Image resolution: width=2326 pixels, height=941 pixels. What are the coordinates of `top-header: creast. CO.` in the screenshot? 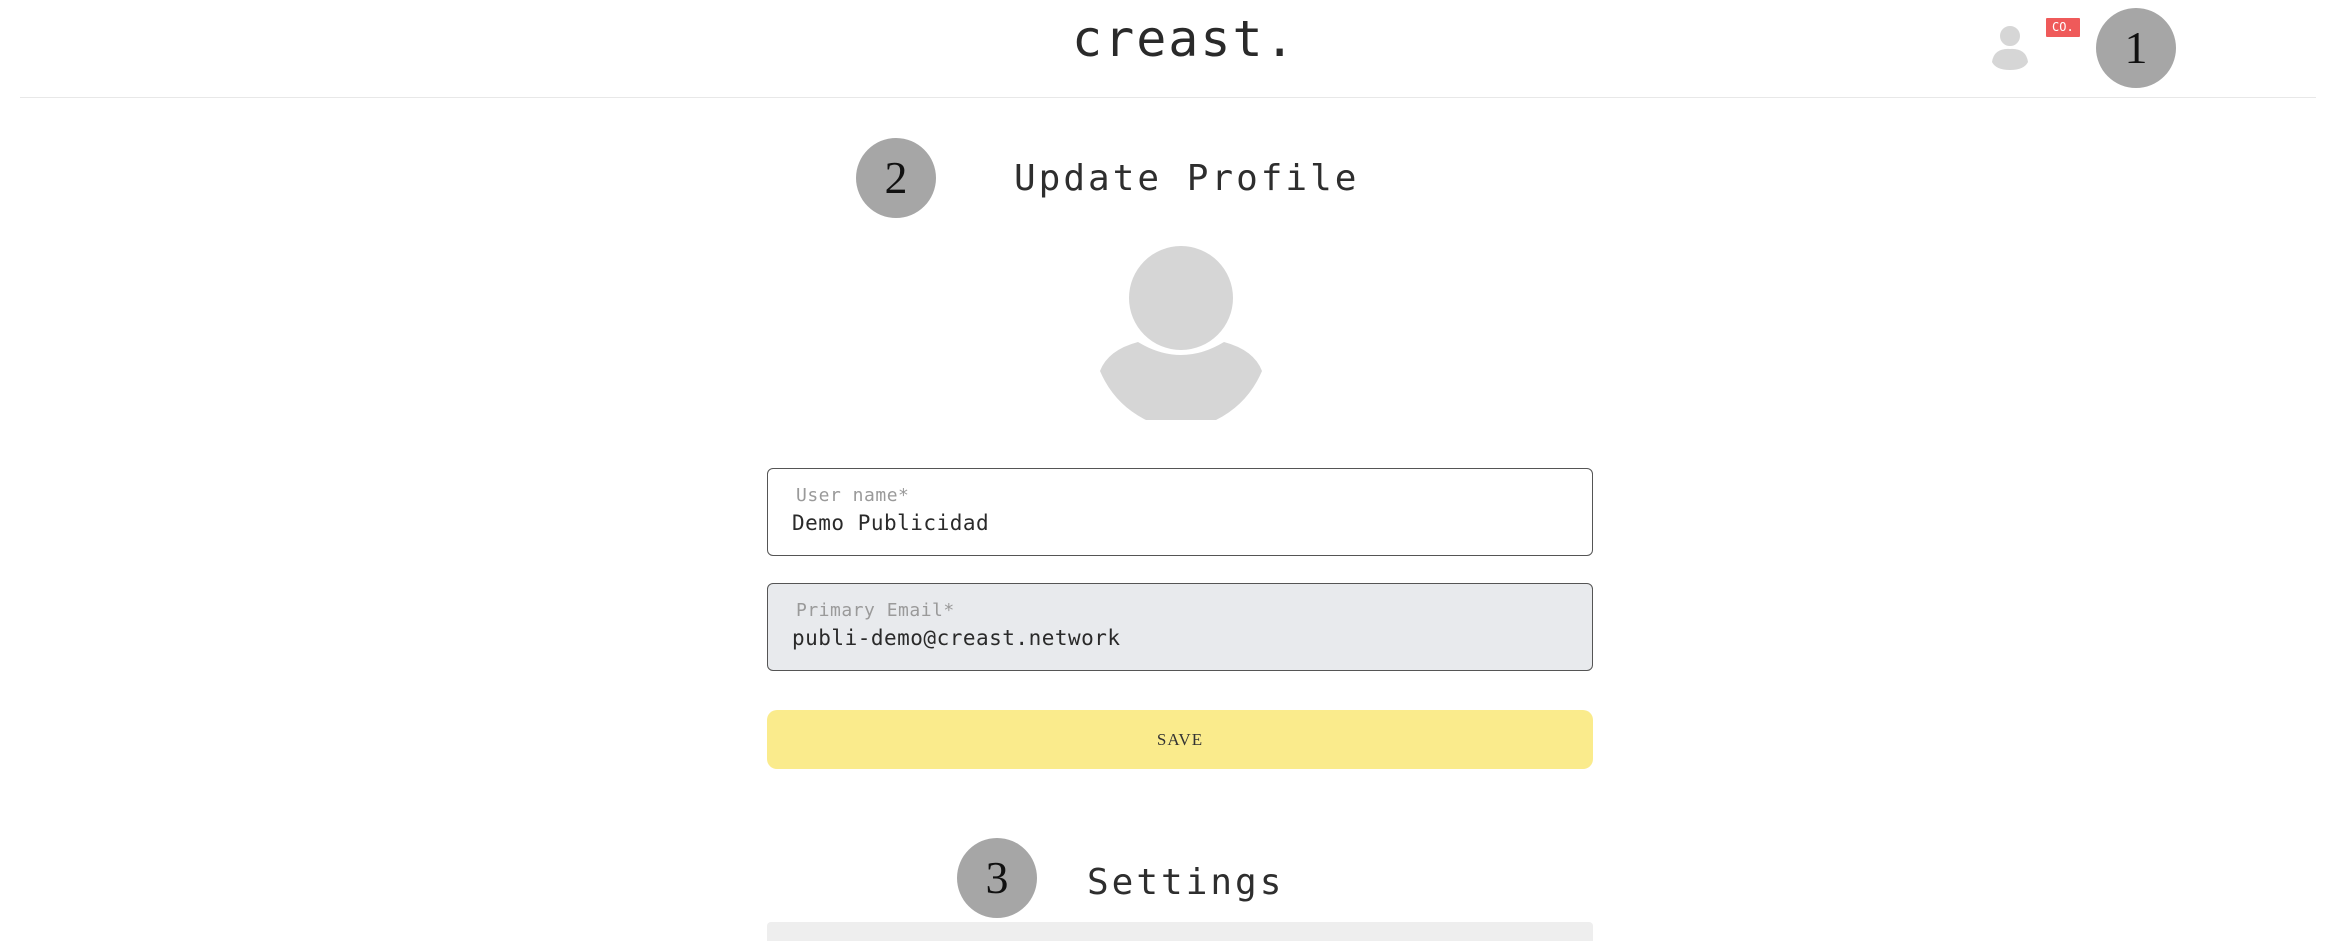 It's located at (1168, 49).